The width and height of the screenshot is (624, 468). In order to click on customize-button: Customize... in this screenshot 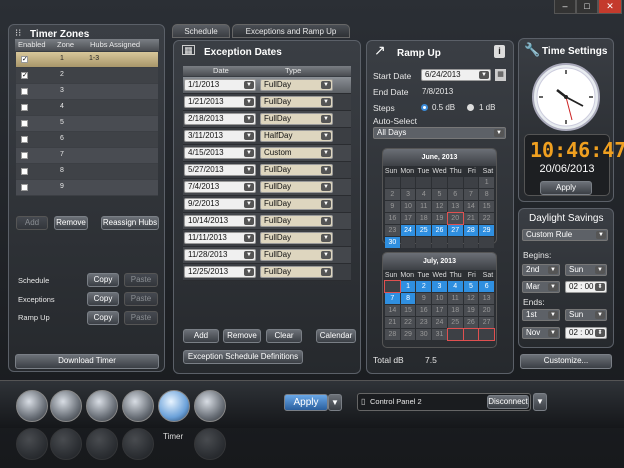, I will do `click(566, 361)`.